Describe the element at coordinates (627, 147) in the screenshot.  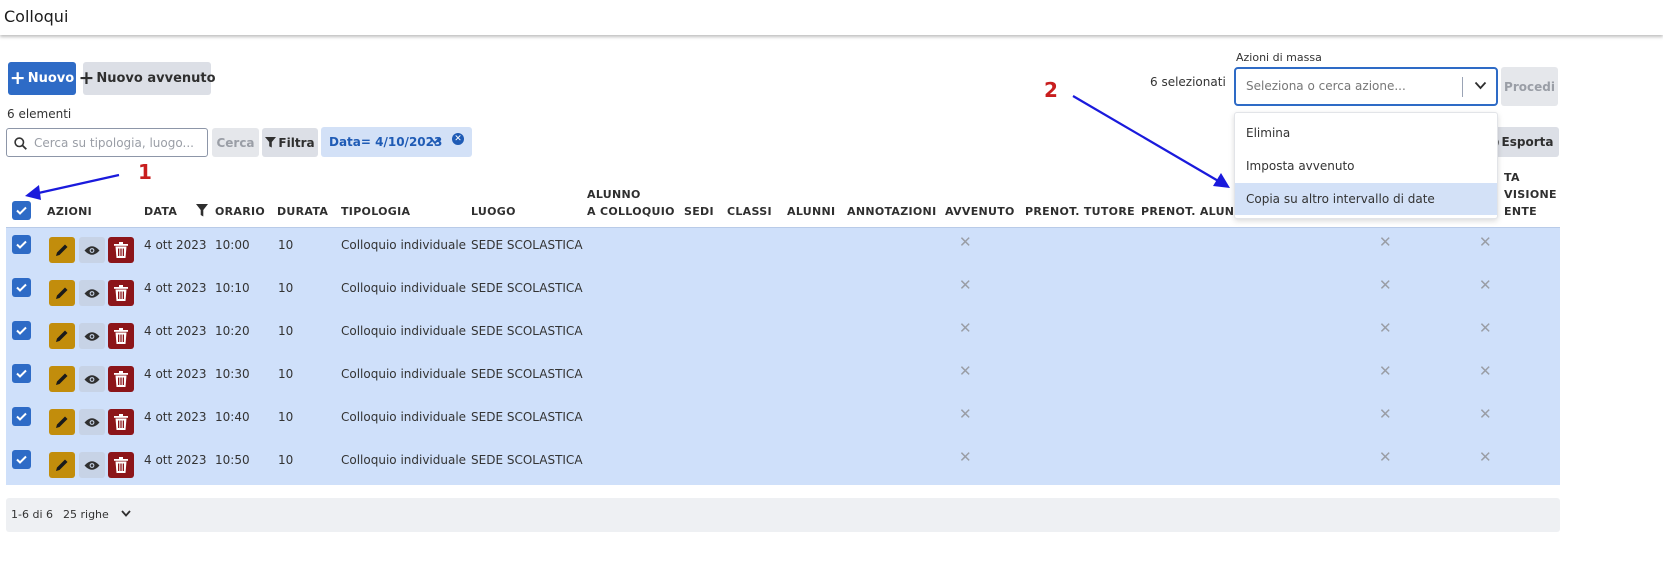
I see `annotation-arrows` at that location.